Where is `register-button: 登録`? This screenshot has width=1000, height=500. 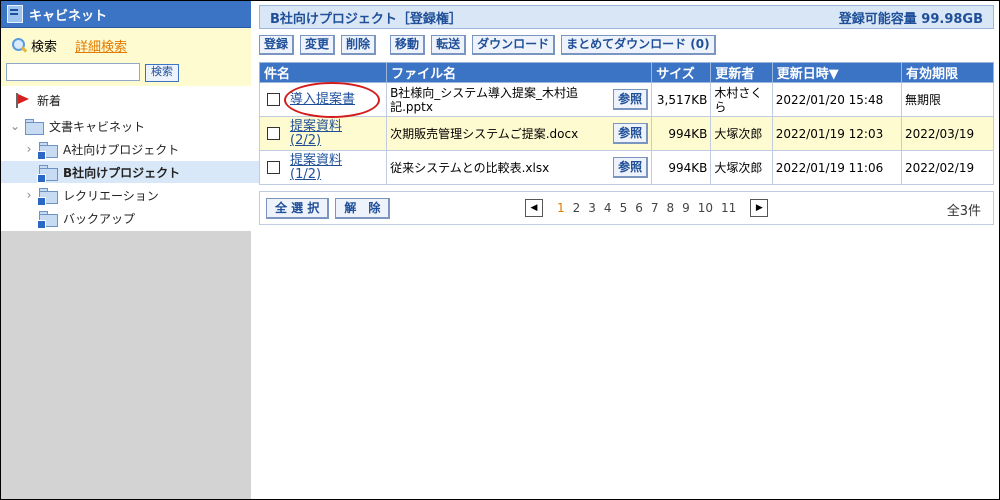
register-button: 登録 is located at coordinates (277, 45).